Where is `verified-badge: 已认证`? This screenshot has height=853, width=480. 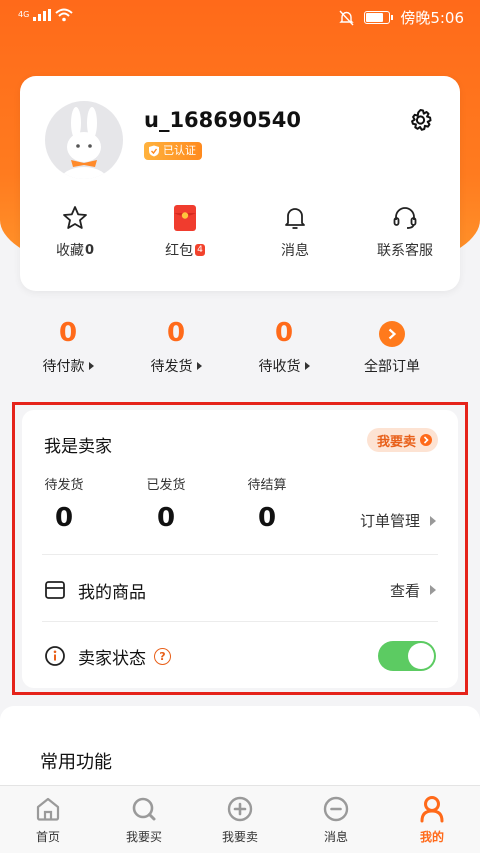
verified-badge: 已认证 is located at coordinates (173, 151).